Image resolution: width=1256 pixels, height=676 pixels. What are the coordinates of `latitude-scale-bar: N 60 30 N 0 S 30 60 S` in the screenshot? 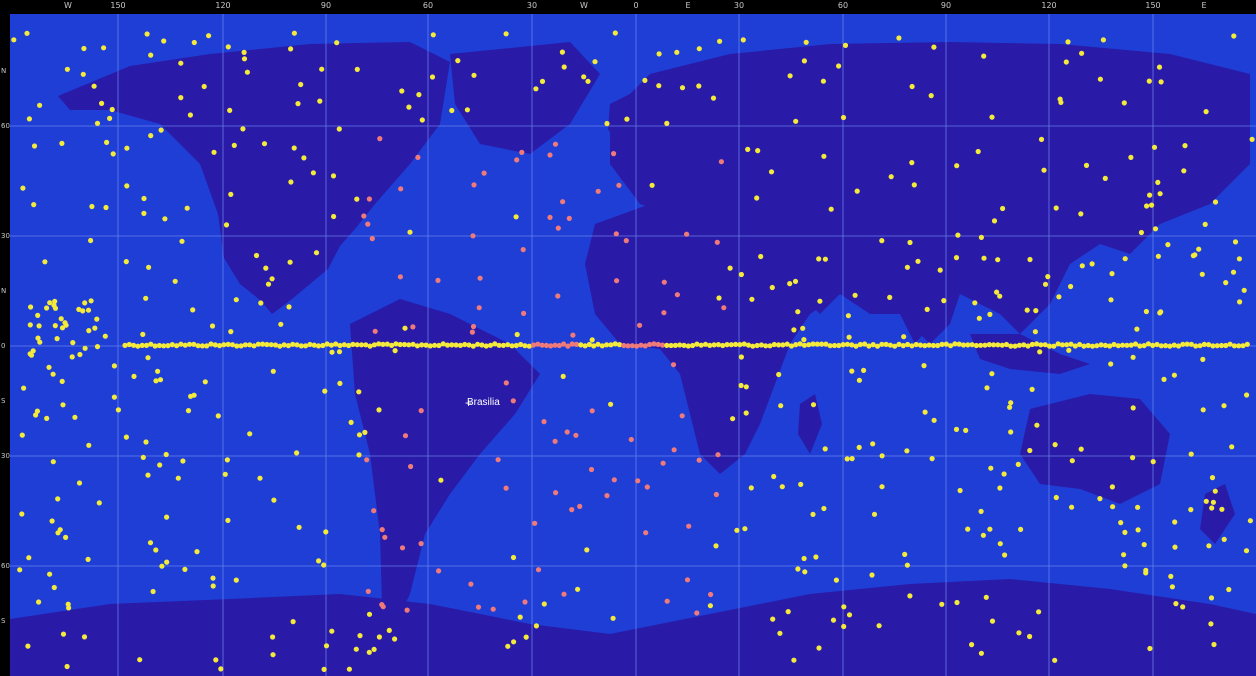 It's located at (5, 345).